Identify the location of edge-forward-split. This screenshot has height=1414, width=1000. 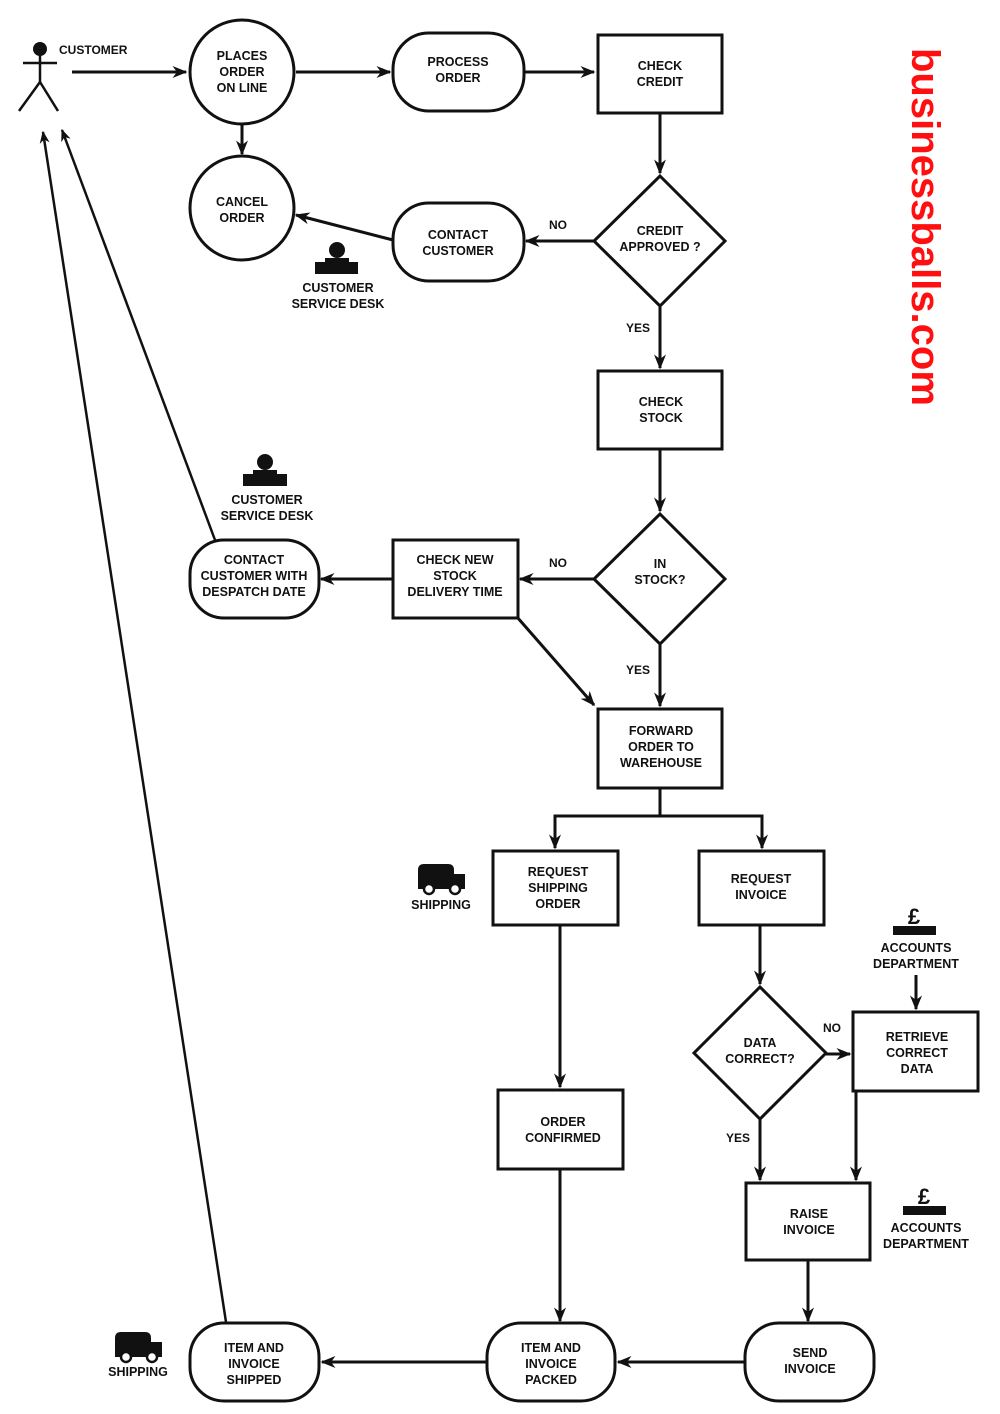
(605, 819).